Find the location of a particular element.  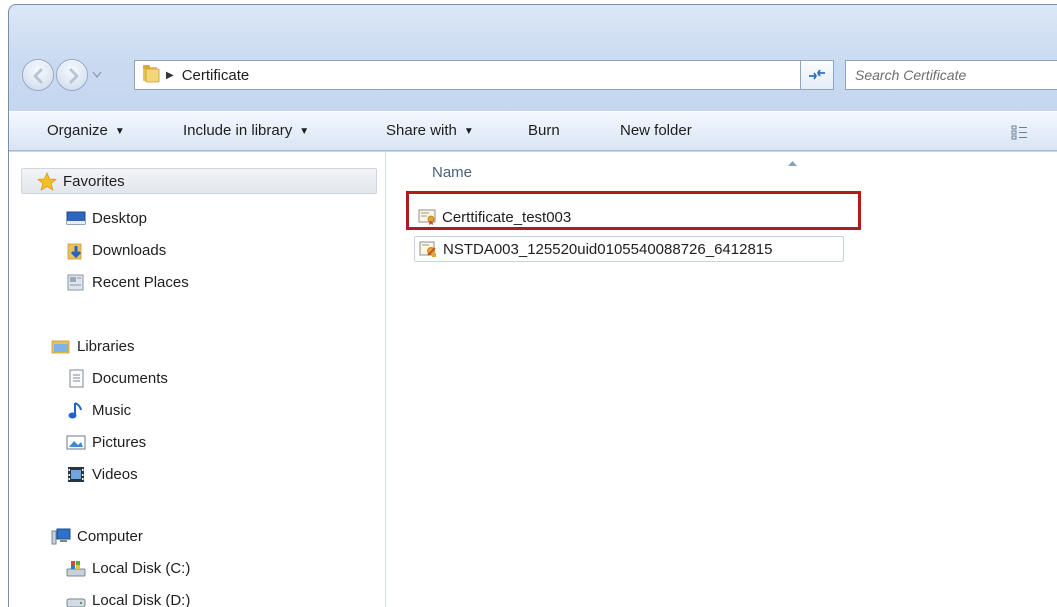

sidebar-item-videos: Videos is located at coordinates (102, 474).